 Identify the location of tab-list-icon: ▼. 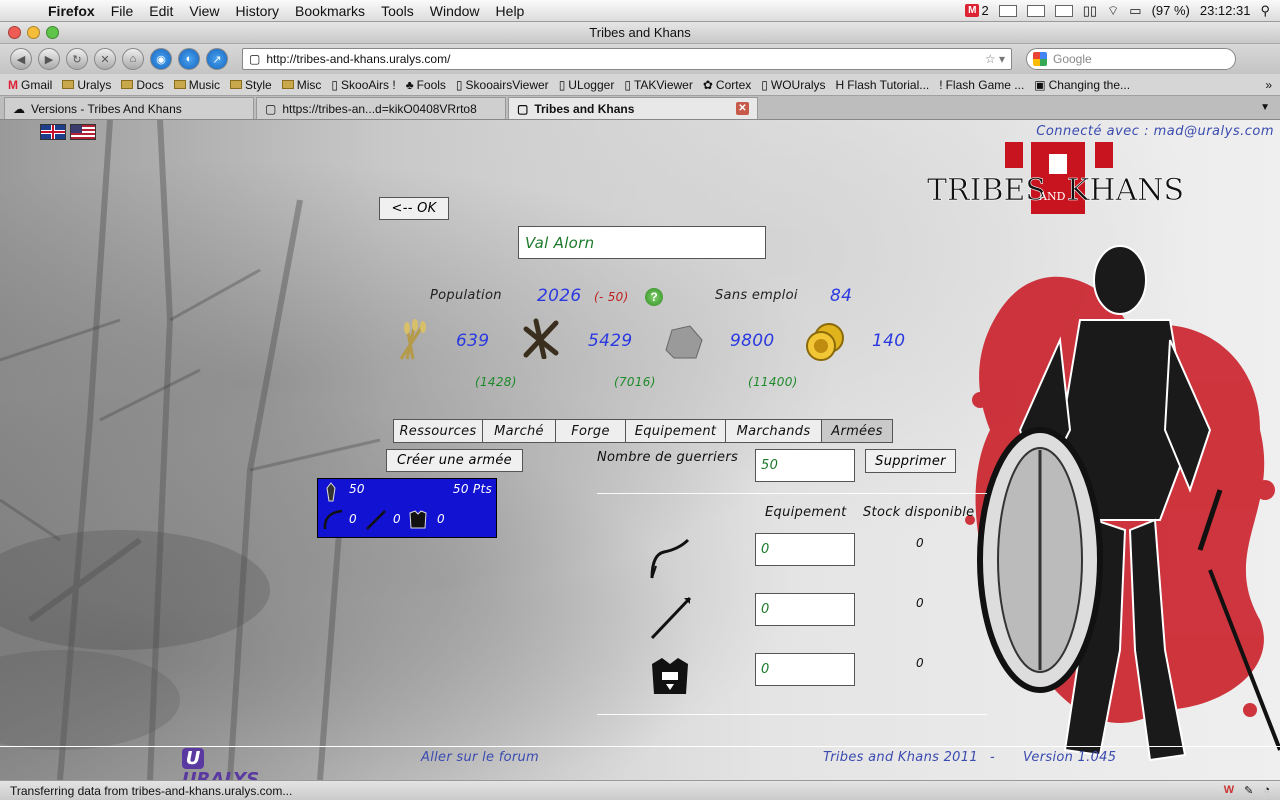
(1270, 107).